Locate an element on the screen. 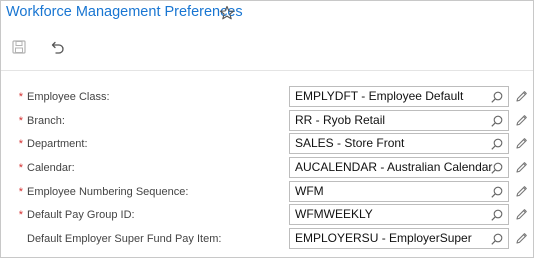 The image size is (534, 258). employee-class-field: EMPLYDFT - Employee Default is located at coordinates (399, 96).